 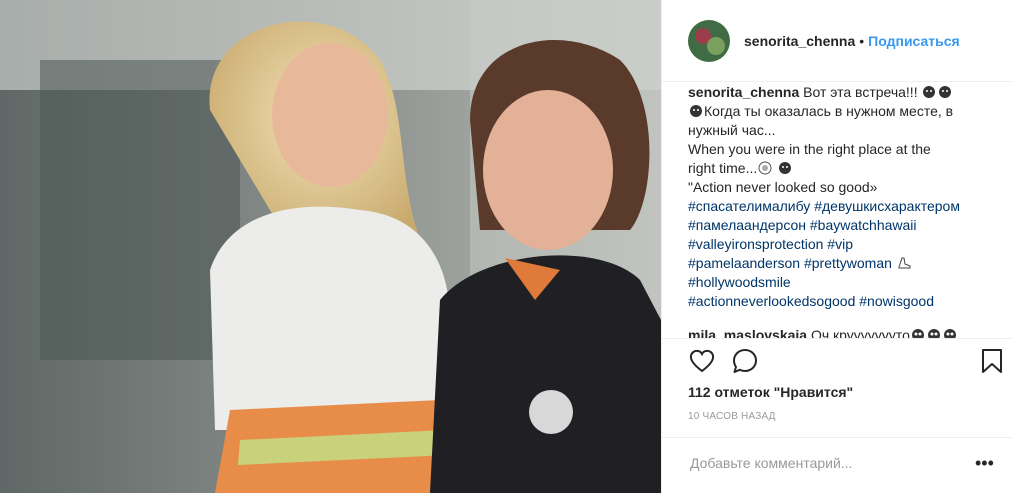 What do you see at coordinates (896, 301) in the screenshot?
I see `hashtag-link: #nowisgood` at bounding box center [896, 301].